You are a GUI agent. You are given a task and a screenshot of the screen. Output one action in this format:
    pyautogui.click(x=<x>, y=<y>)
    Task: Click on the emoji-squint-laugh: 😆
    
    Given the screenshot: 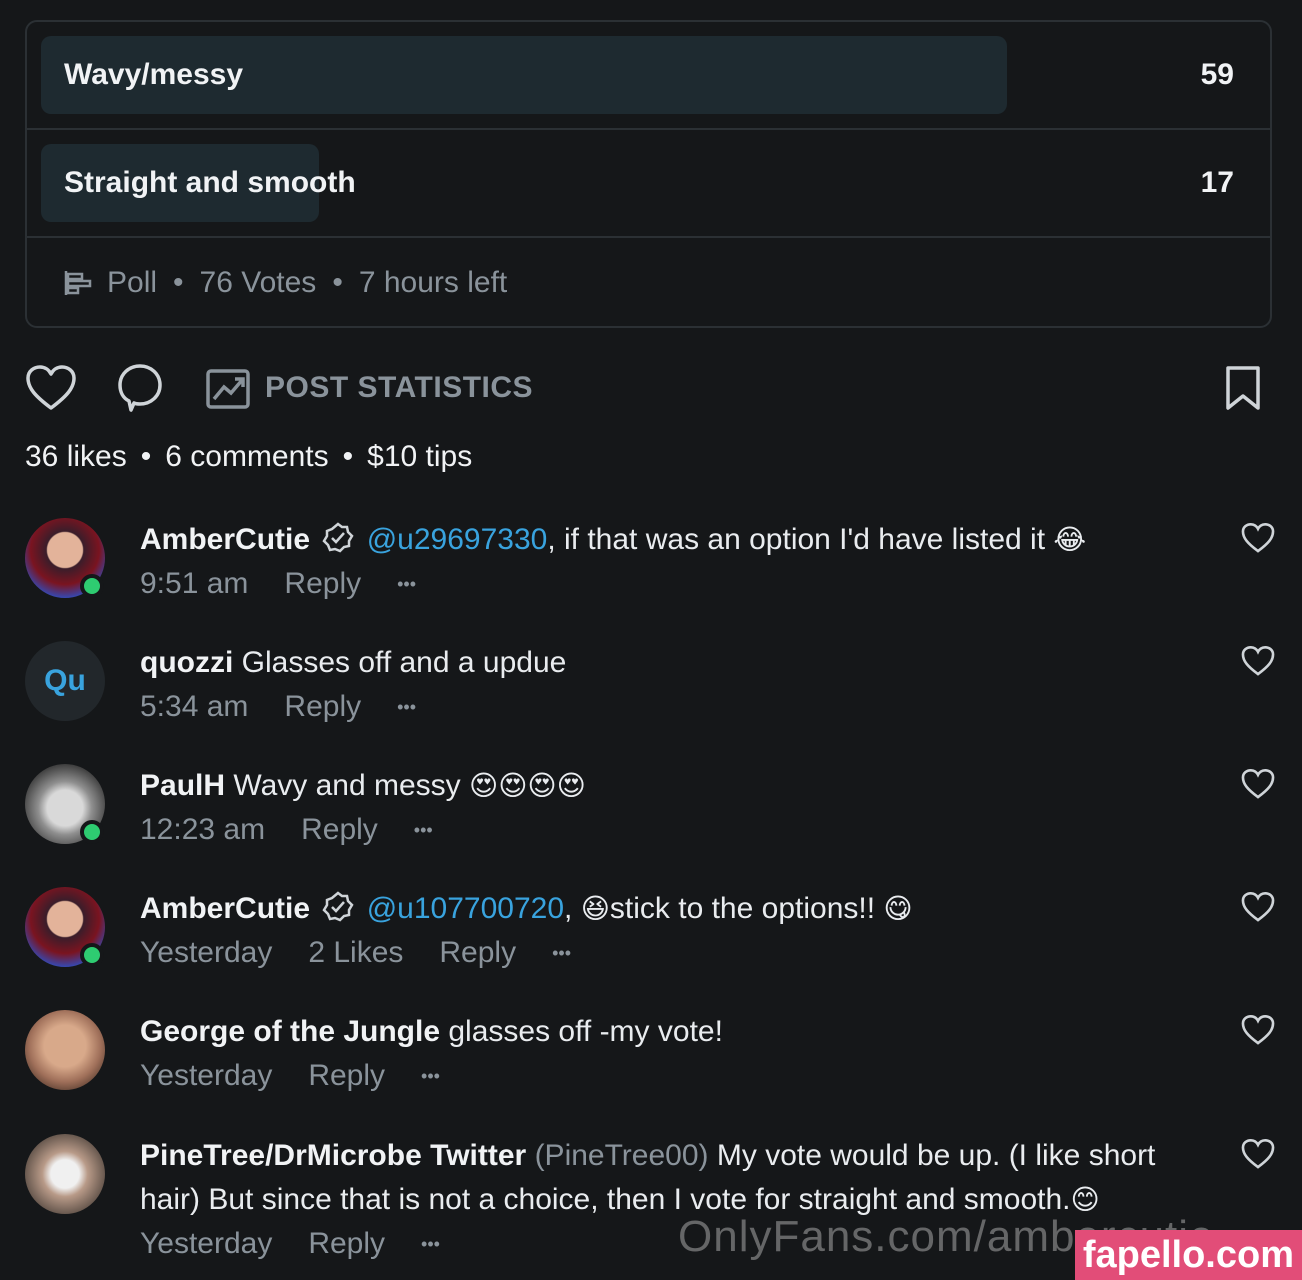 What is the action you would take?
    pyautogui.click(x=595, y=908)
    